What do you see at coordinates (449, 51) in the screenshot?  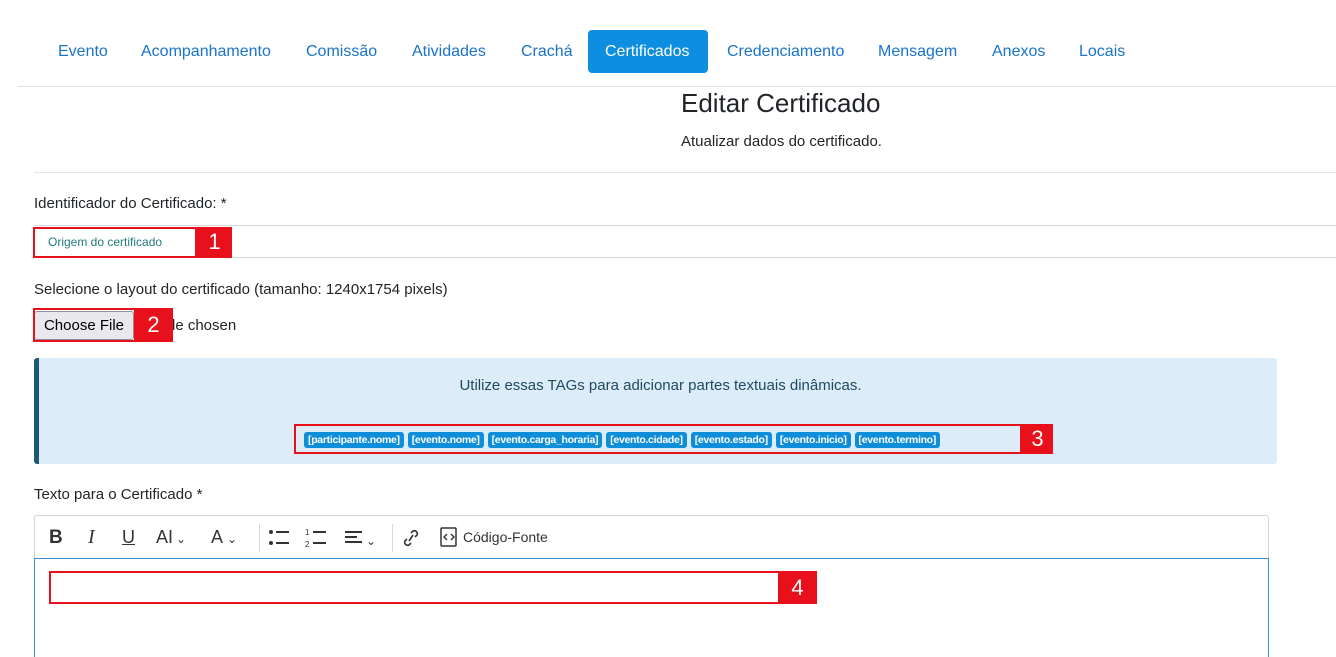 I see `tab-atividades: Atividades` at bounding box center [449, 51].